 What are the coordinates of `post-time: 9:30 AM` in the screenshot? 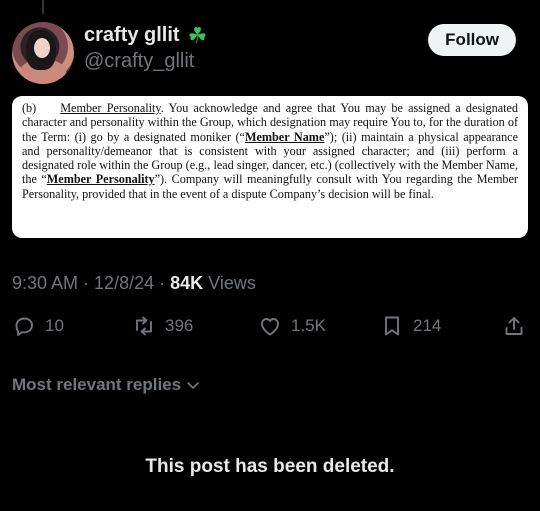 It's located at (45, 283).